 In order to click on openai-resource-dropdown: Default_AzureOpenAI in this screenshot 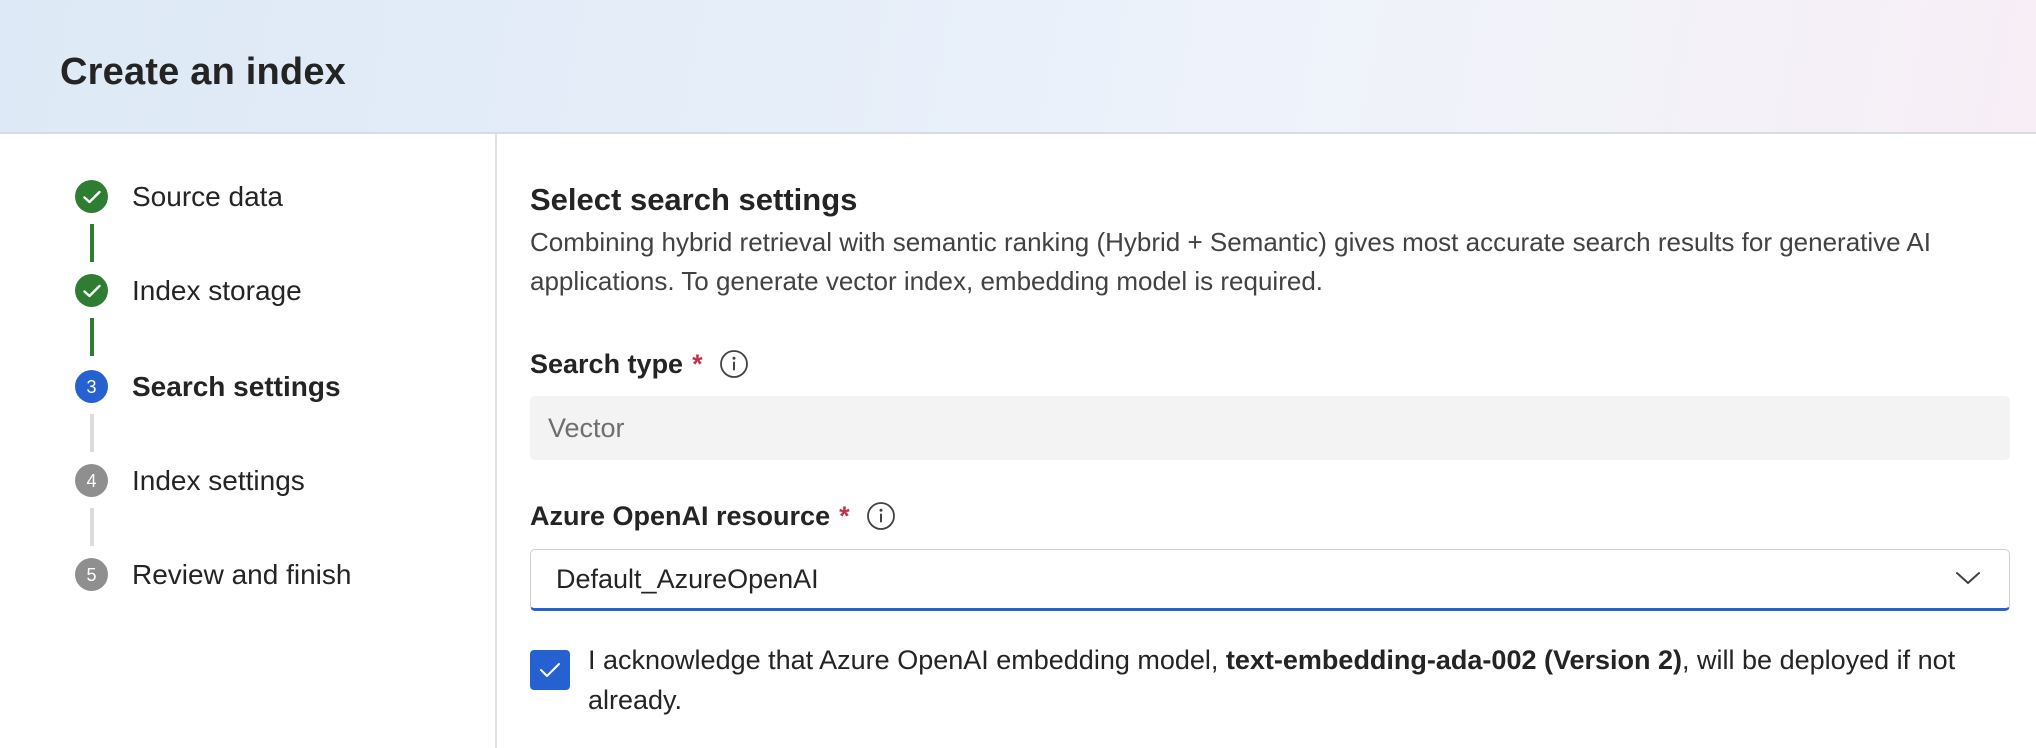, I will do `click(1270, 580)`.